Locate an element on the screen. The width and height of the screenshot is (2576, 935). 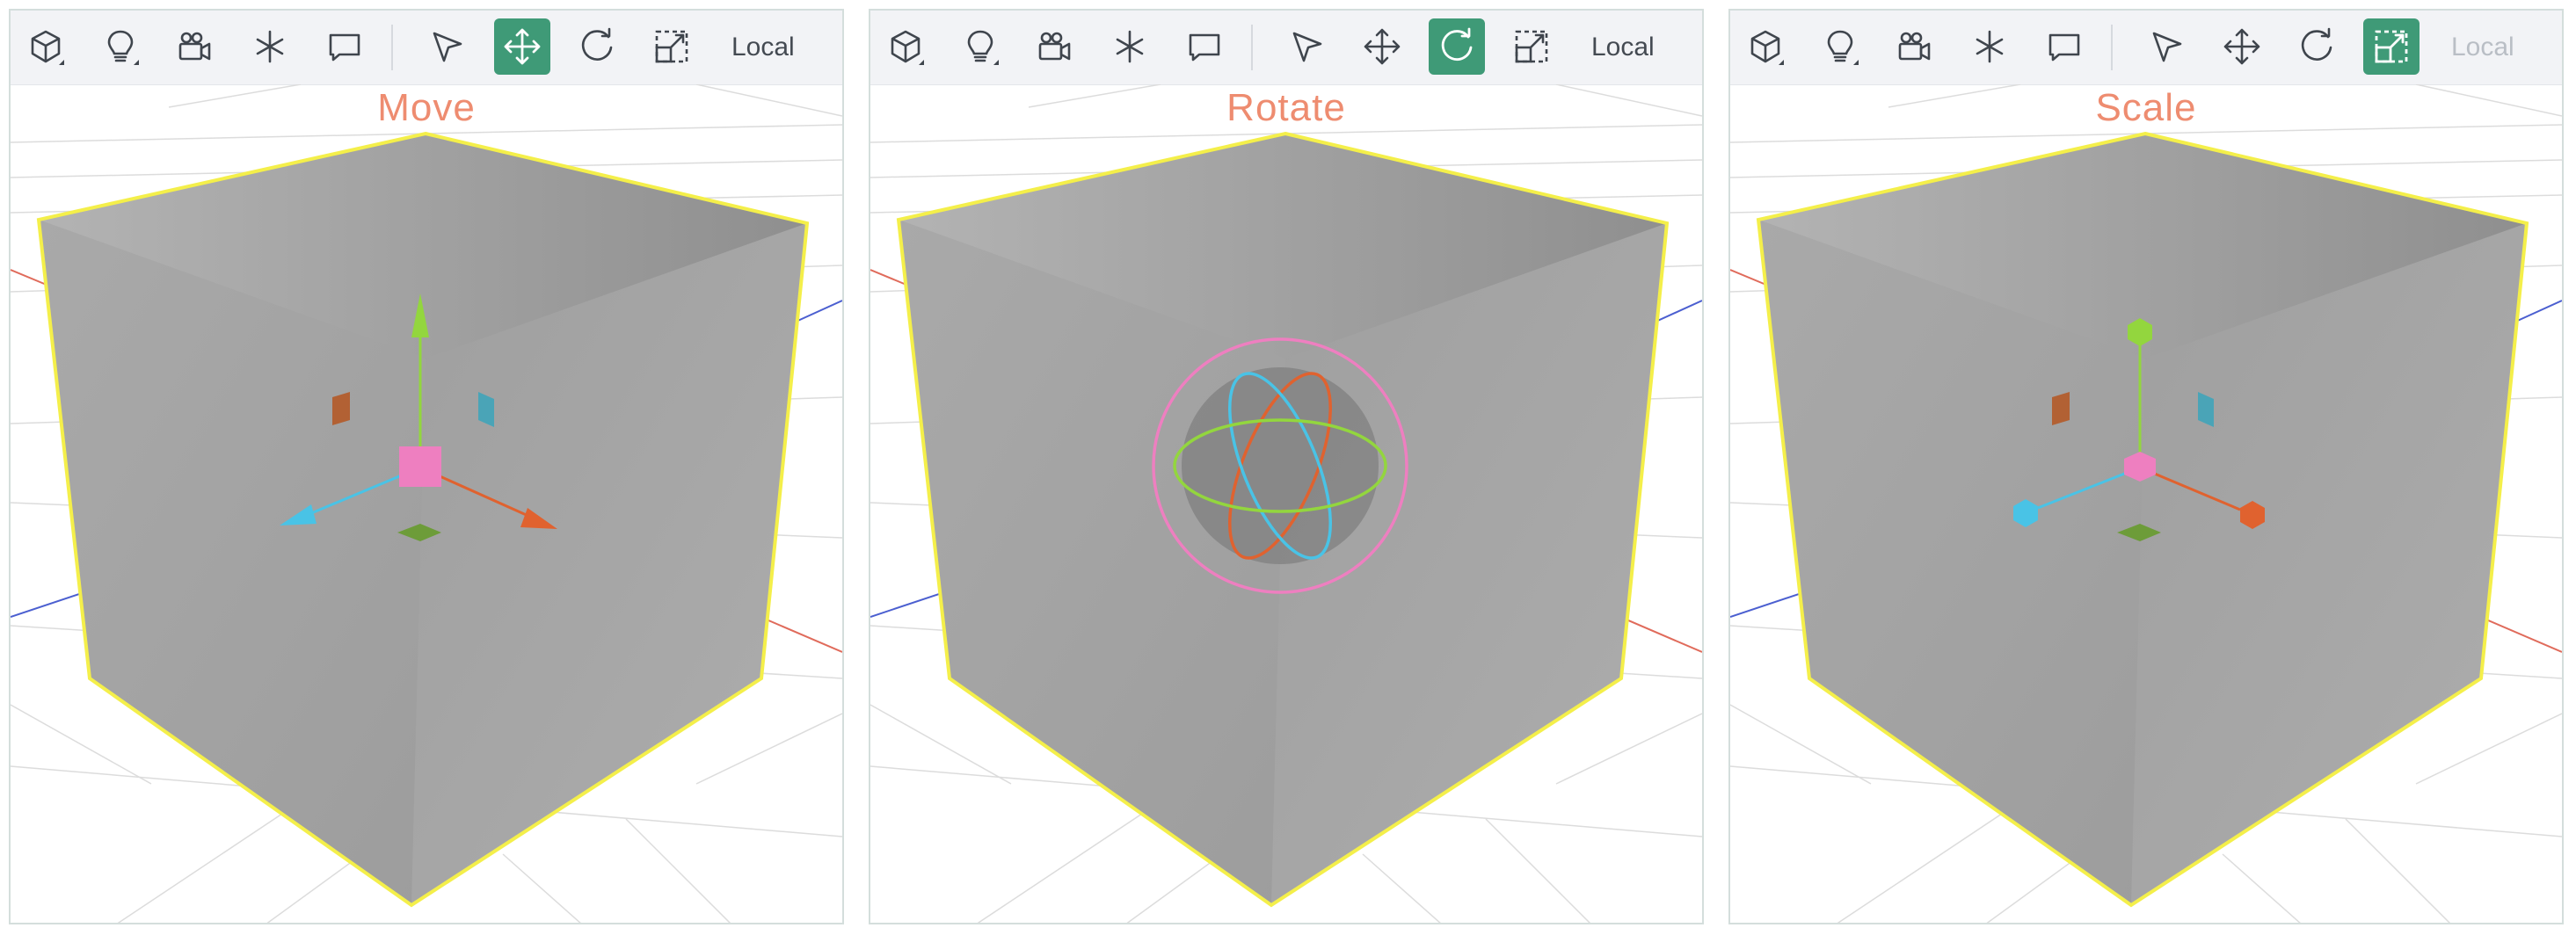
scale-plane-xy-handle is located at coordinates (2061, 408).